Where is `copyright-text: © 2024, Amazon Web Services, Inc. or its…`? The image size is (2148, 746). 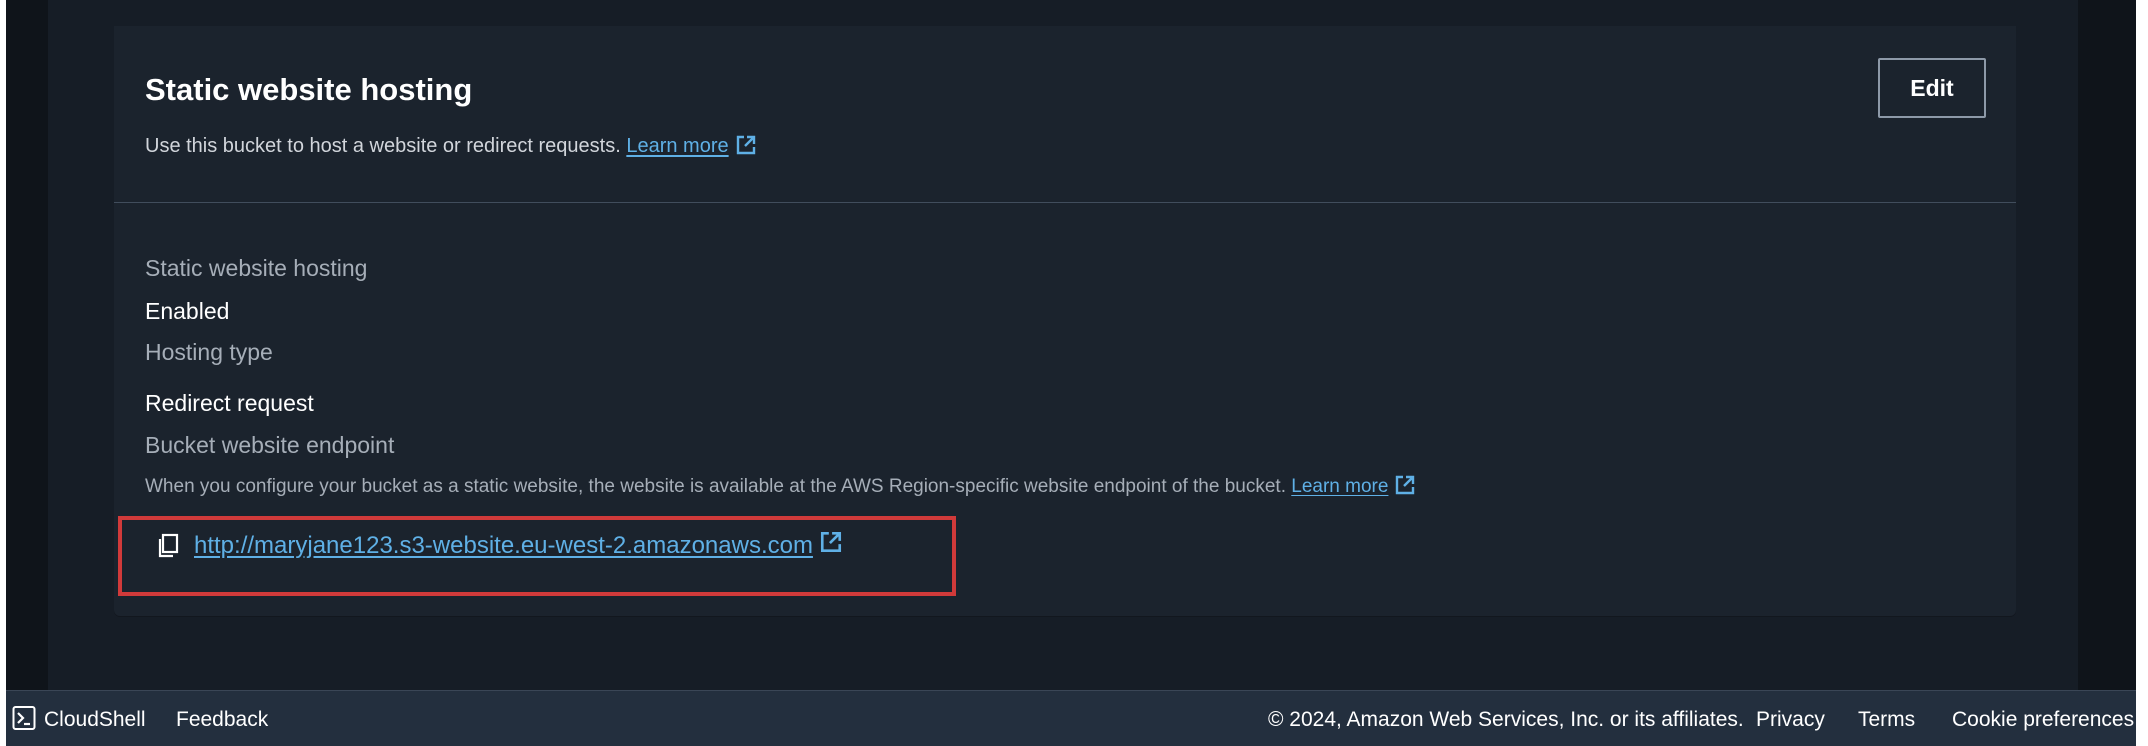
copyright-text: © 2024, Amazon Web Services, Inc. or its… is located at coordinates (1506, 719).